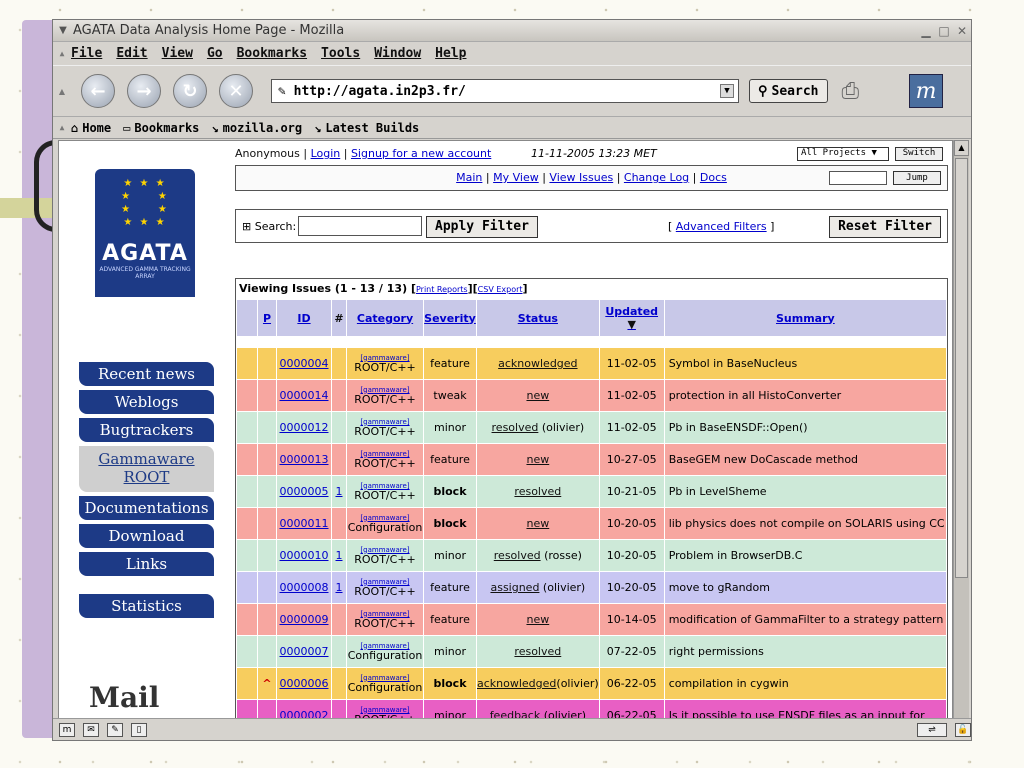 The width and height of the screenshot is (1024, 768). Describe the element at coordinates (139, 729) in the screenshot. I see `address-book-icon: ▯` at that location.